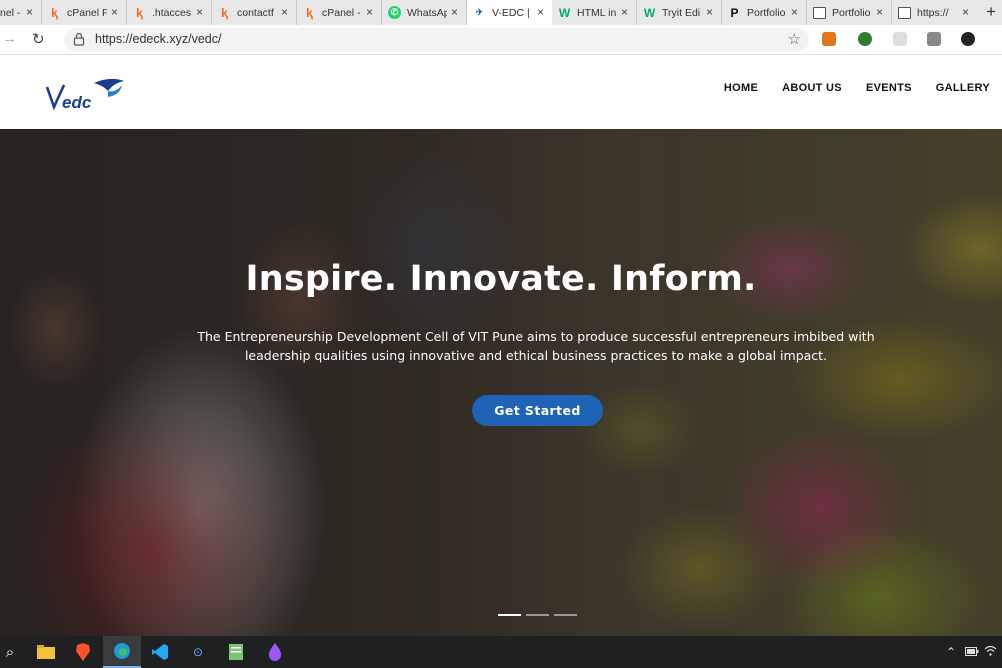 The image size is (1002, 668). I want to click on browser-tab: ⱪ contactf ×, so click(254, 12).